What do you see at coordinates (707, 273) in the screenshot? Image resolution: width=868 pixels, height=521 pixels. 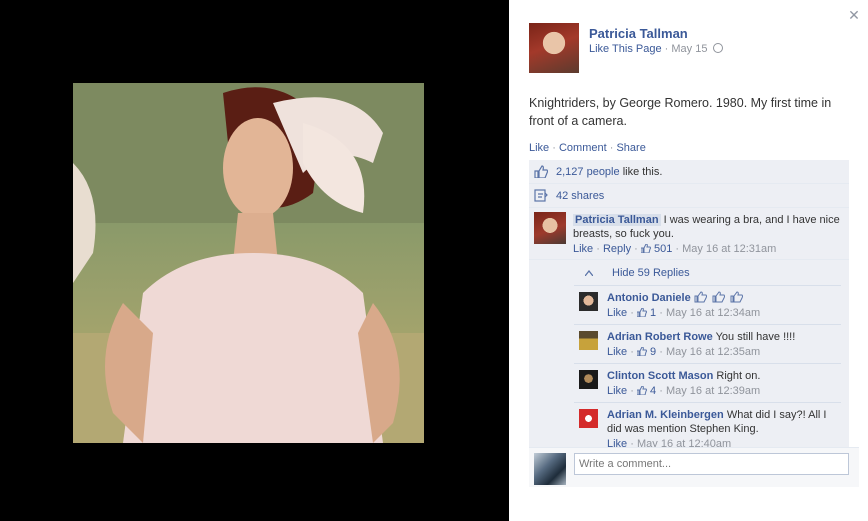 I see `replies-toggle: Hide 59 Replies` at bounding box center [707, 273].